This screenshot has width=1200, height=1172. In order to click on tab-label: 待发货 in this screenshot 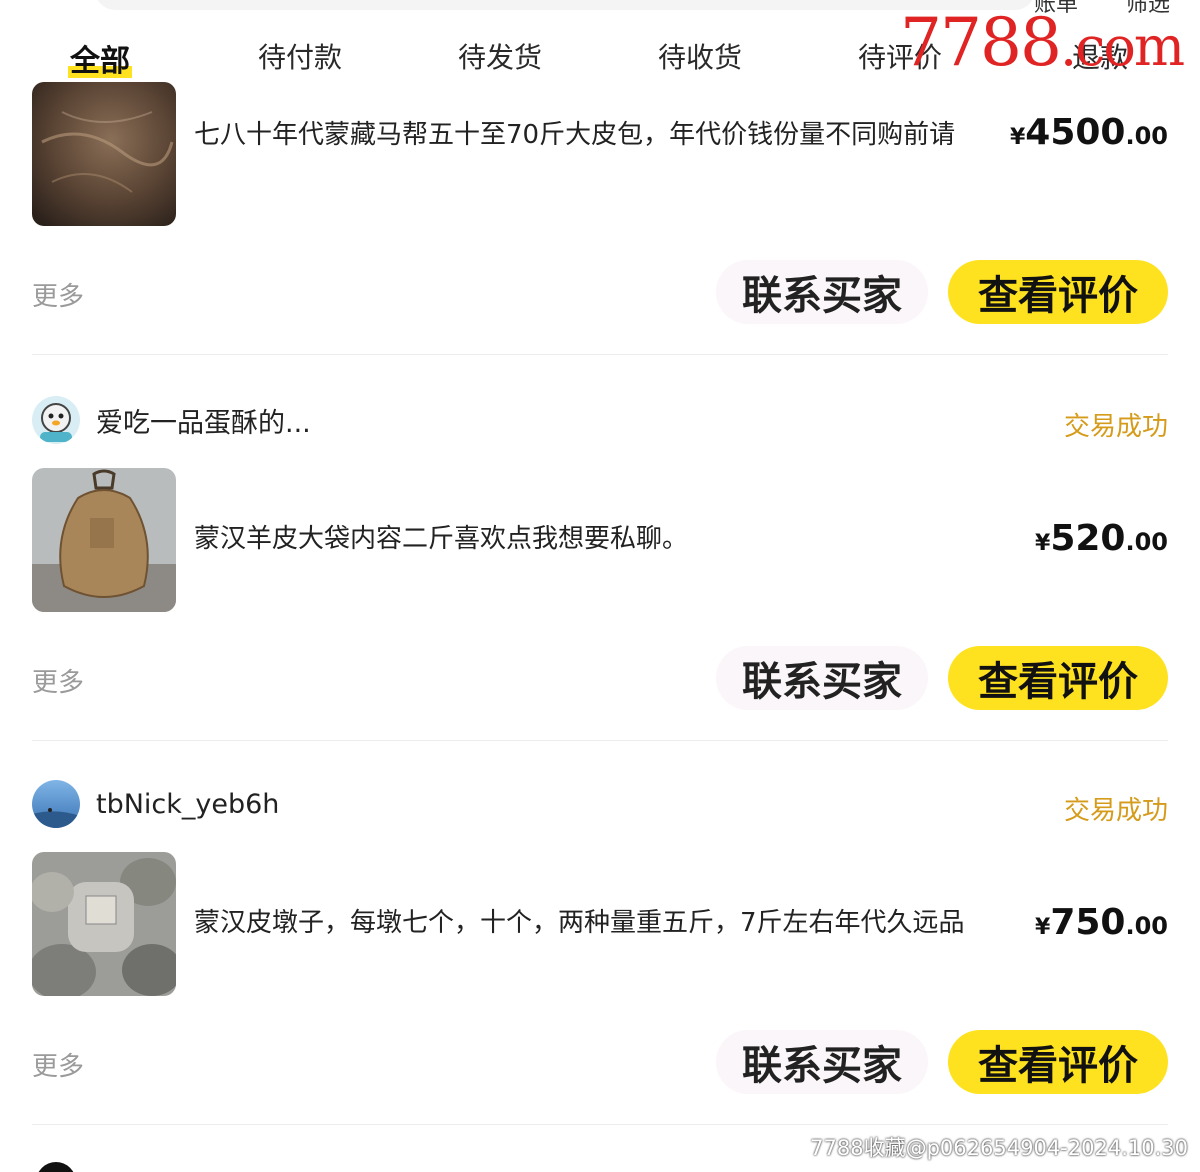, I will do `click(500, 57)`.